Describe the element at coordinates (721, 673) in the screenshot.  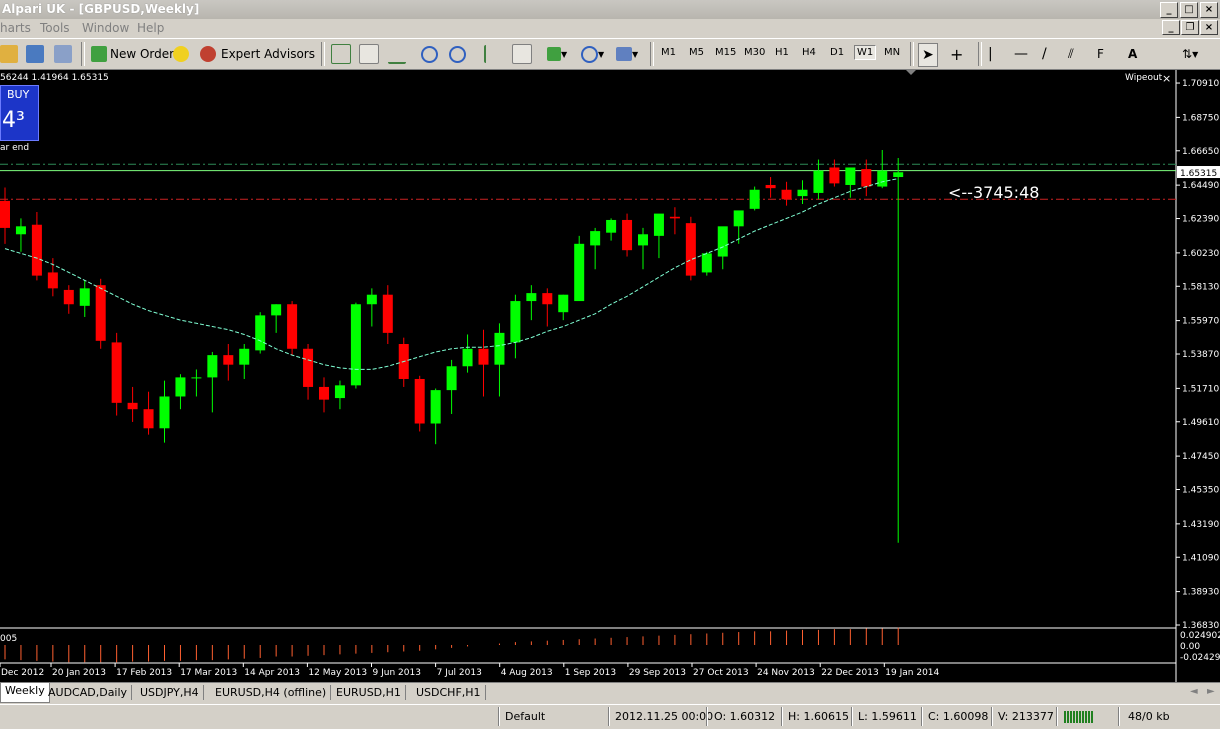
I see `time-tick-label: 27 Oct 2013` at that location.